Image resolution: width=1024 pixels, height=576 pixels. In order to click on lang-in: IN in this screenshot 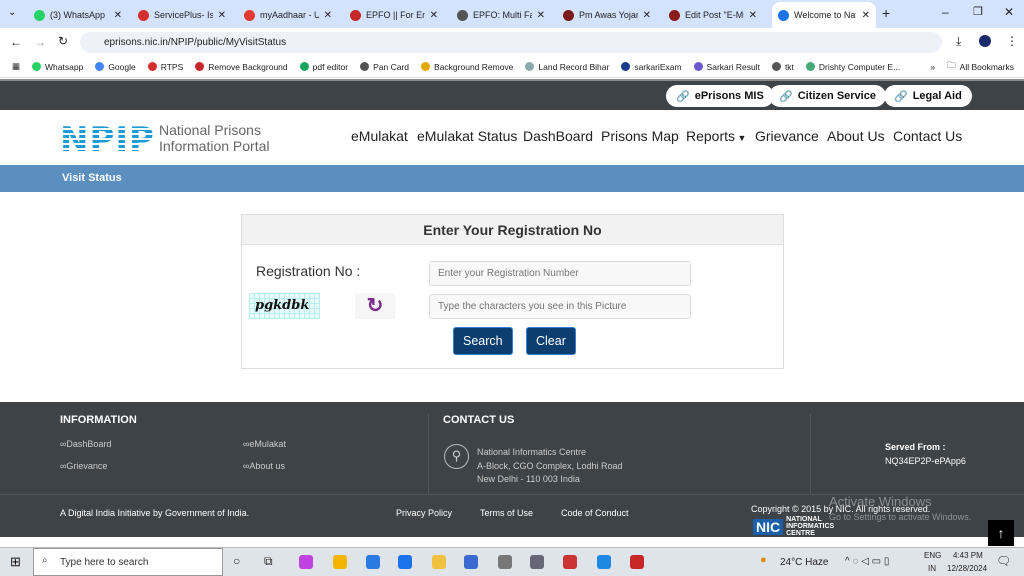, I will do `click(932, 568)`.